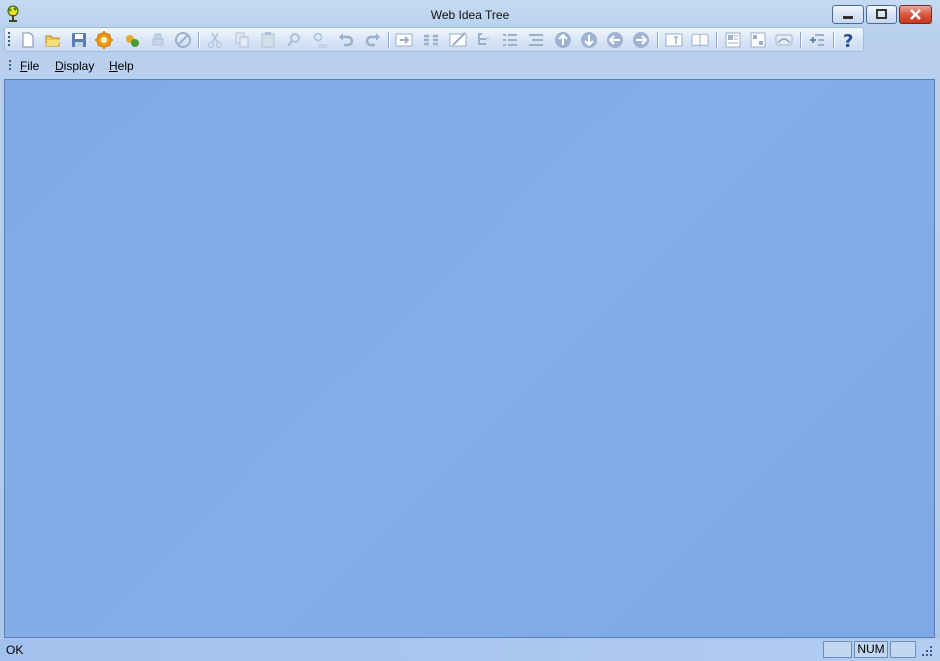 The height and width of the screenshot is (661, 940). I want to click on redo-icon, so click(373, 40).